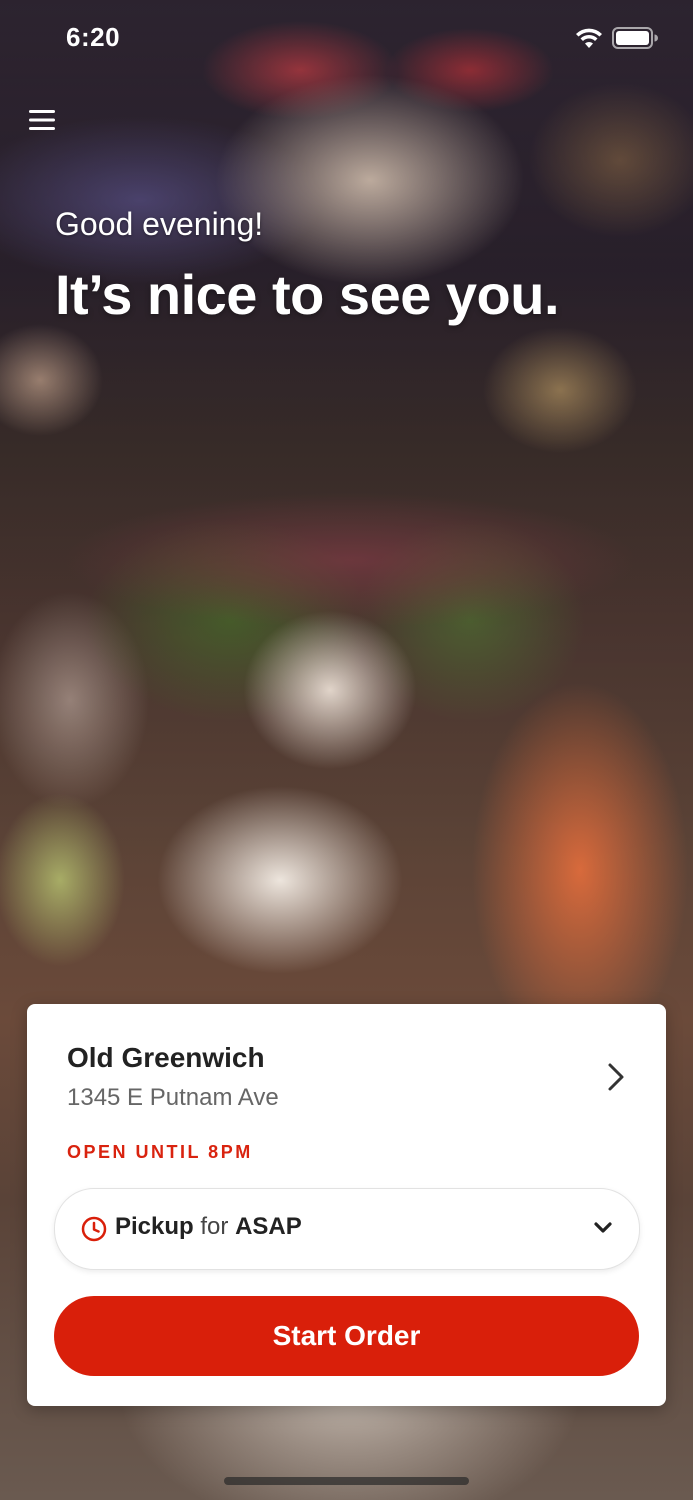 The image size is (693, 1500). Describe the element at coordinates (635, 38) in the screenshot. I see `battery-icon` at that location.